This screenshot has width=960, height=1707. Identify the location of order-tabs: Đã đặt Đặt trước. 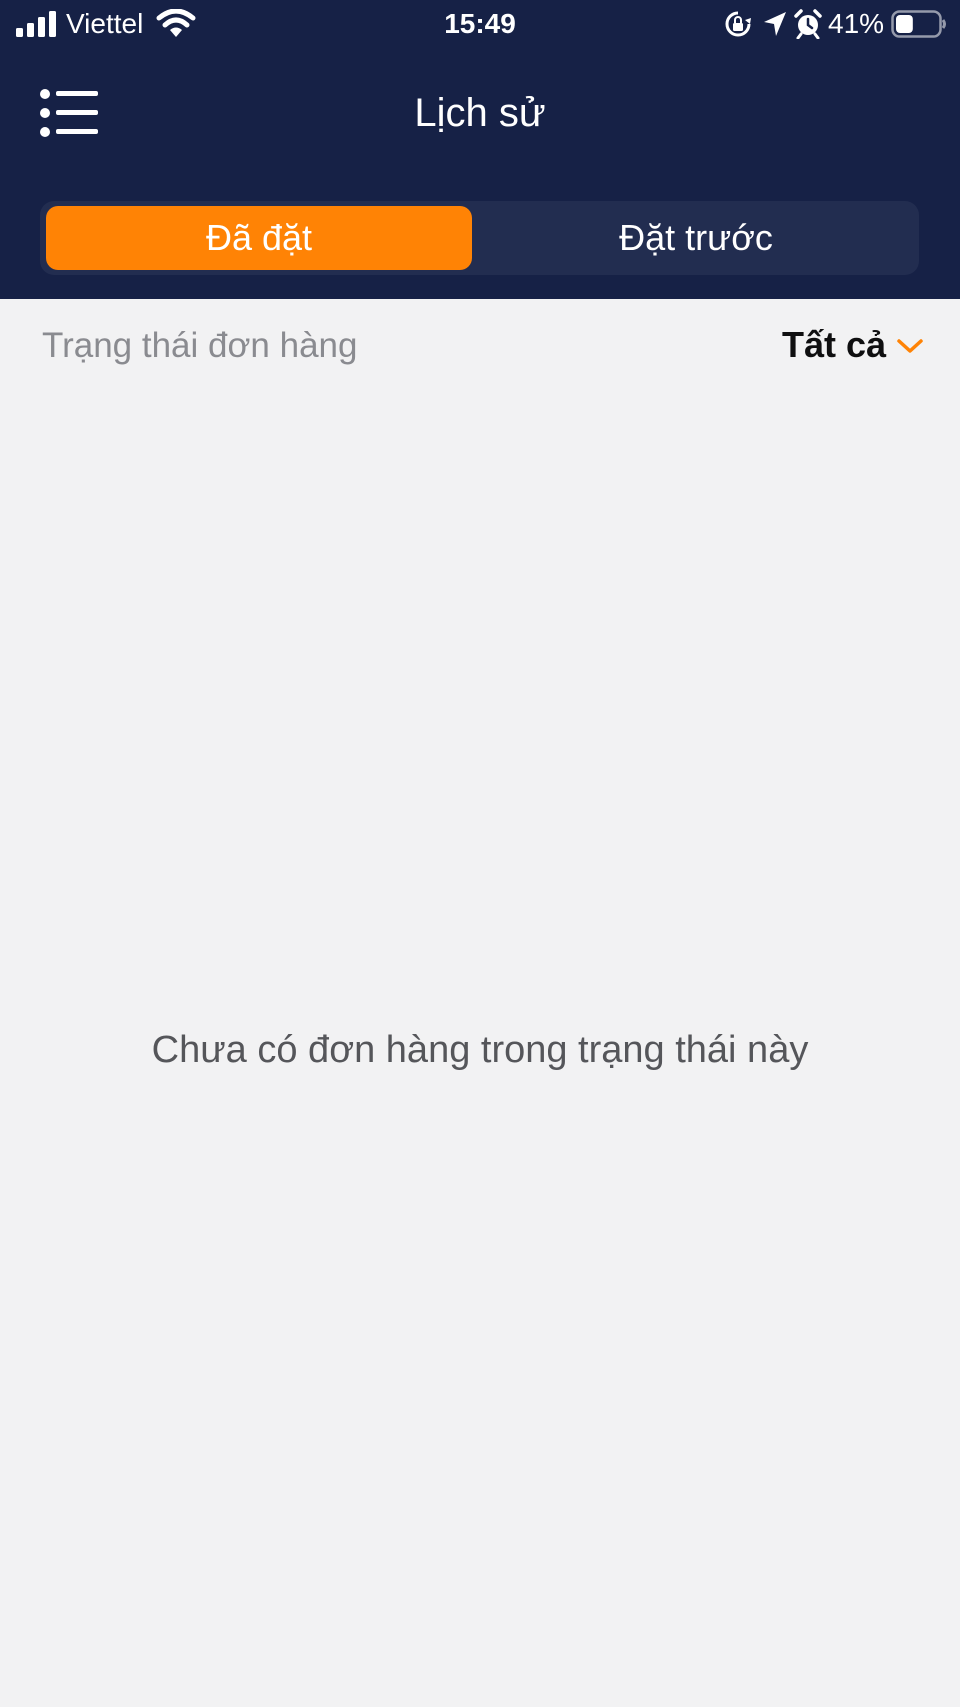
(479, 238).